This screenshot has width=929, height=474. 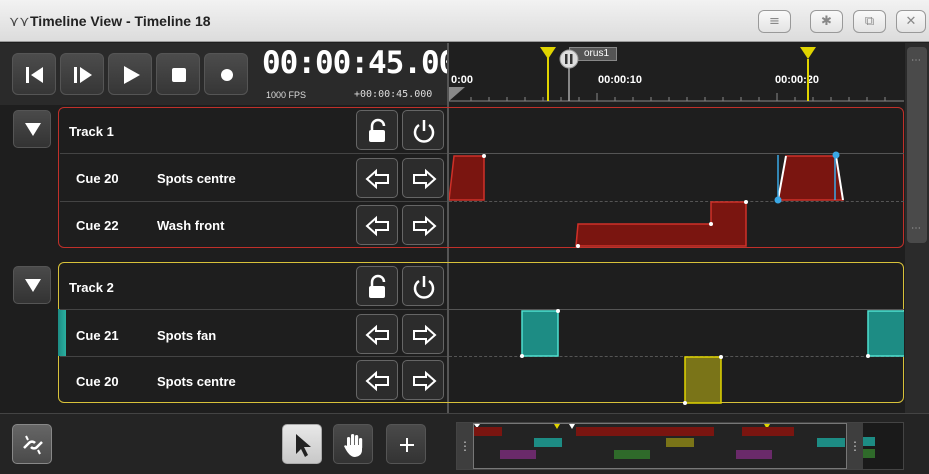 I want to click on link-icon, so click(x=33, y=445).